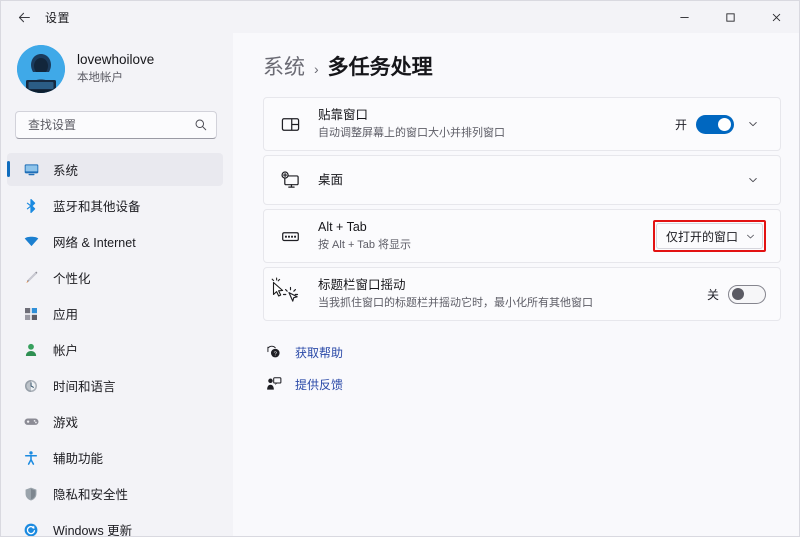  I want to click on accessibility-icon, so click(31, 458).